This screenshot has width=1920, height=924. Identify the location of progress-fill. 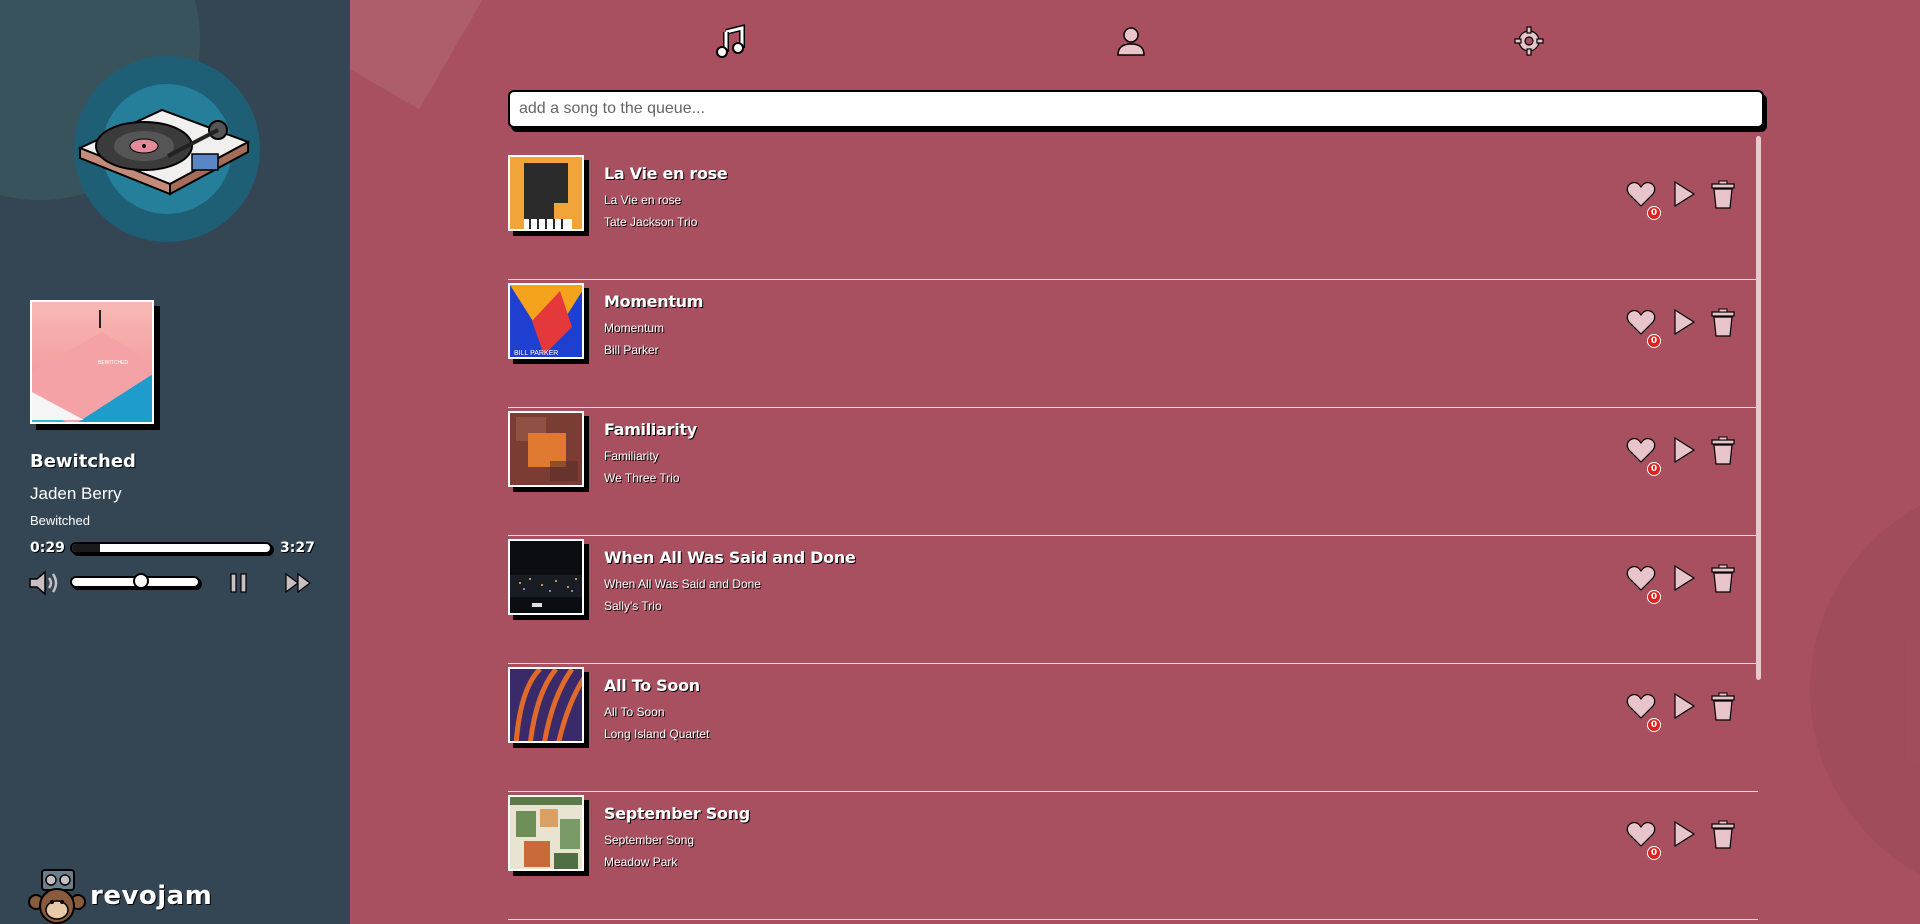
(86, 548).